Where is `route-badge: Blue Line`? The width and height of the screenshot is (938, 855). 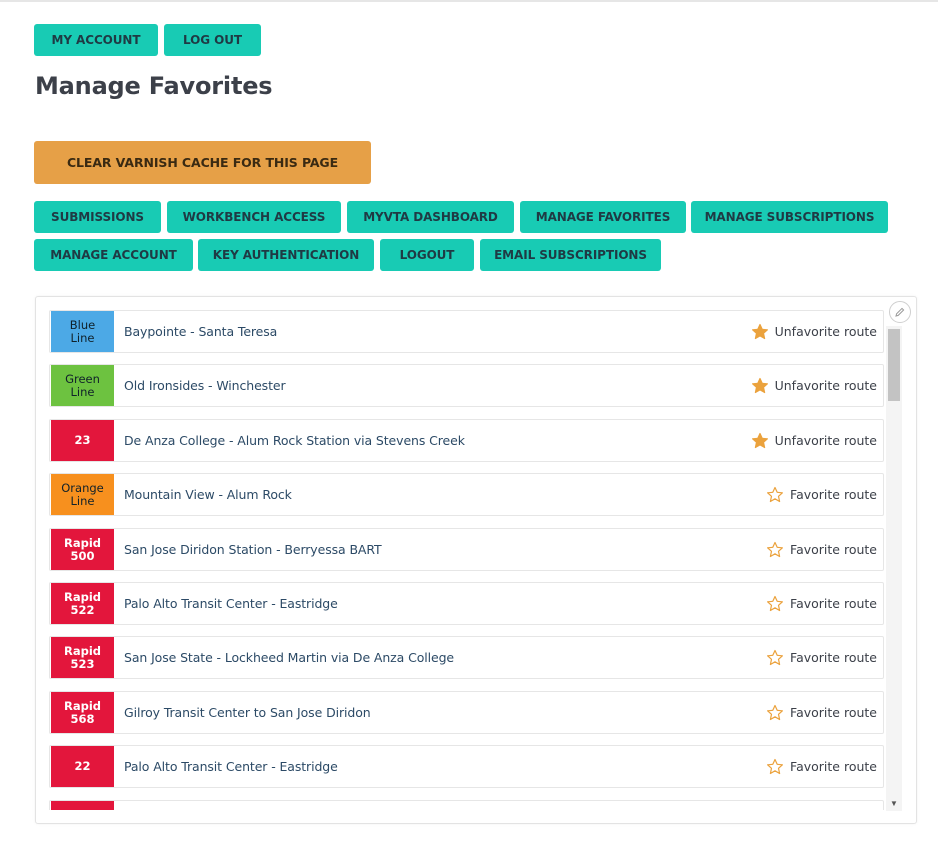 route-badge: Blue Line is located at coordinates (82, 331).